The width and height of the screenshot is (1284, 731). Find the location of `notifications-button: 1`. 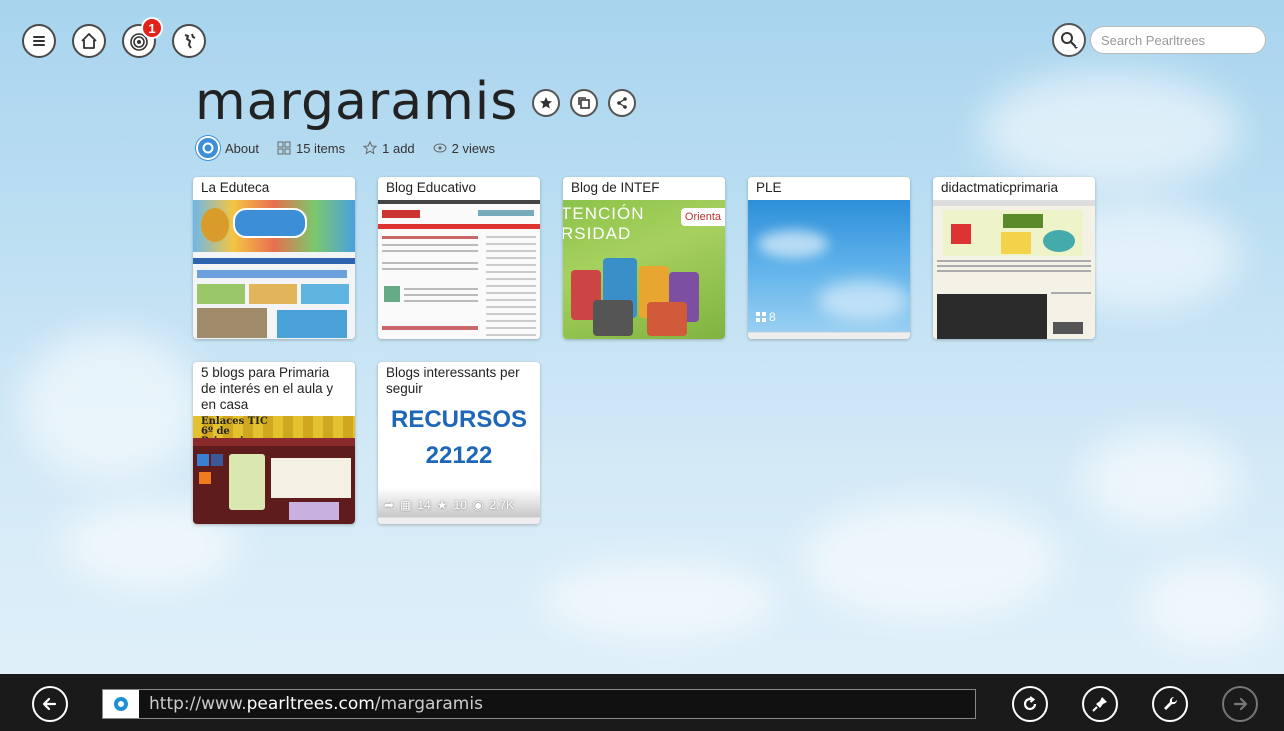

notifications-button: 1 is located at coordinates (142, 37).